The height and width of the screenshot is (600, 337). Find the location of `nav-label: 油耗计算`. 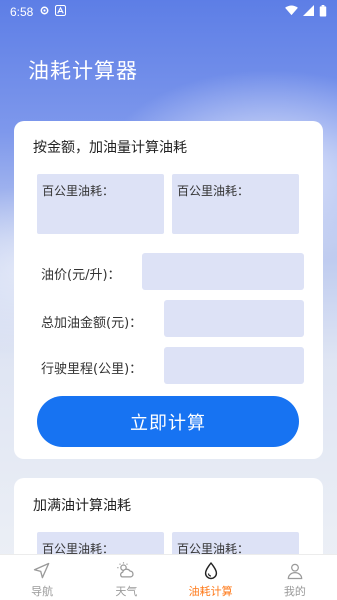

nav-label: 油耗计算 is located at coordinates (210, 591).